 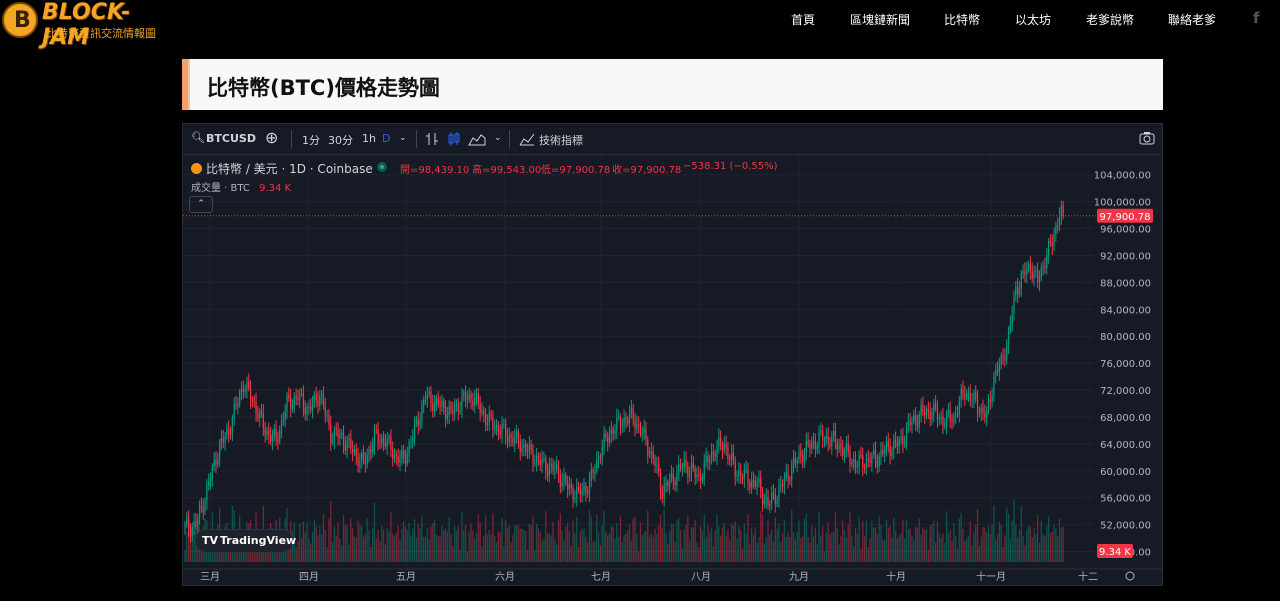 I want to click on interval-1h: 1h, so click(x=369, y=138).